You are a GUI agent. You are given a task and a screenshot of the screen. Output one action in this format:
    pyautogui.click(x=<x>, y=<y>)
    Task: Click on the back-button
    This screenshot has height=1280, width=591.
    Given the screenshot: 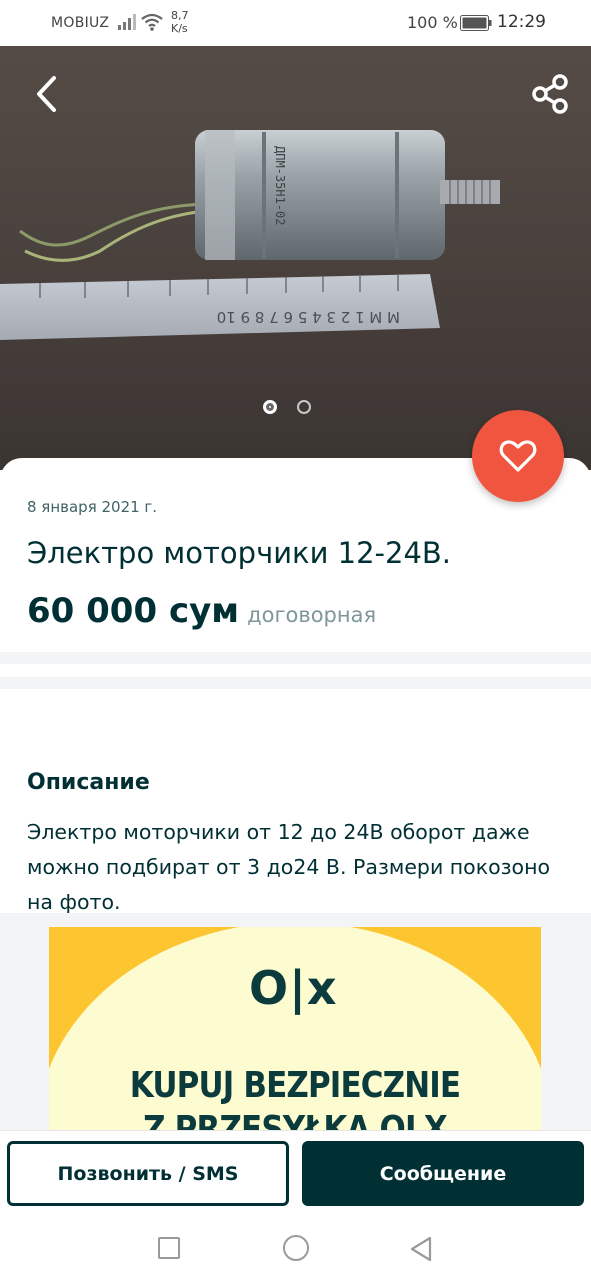 What is the action you would take?
    pyautogui.click(x=46, y=94)
    